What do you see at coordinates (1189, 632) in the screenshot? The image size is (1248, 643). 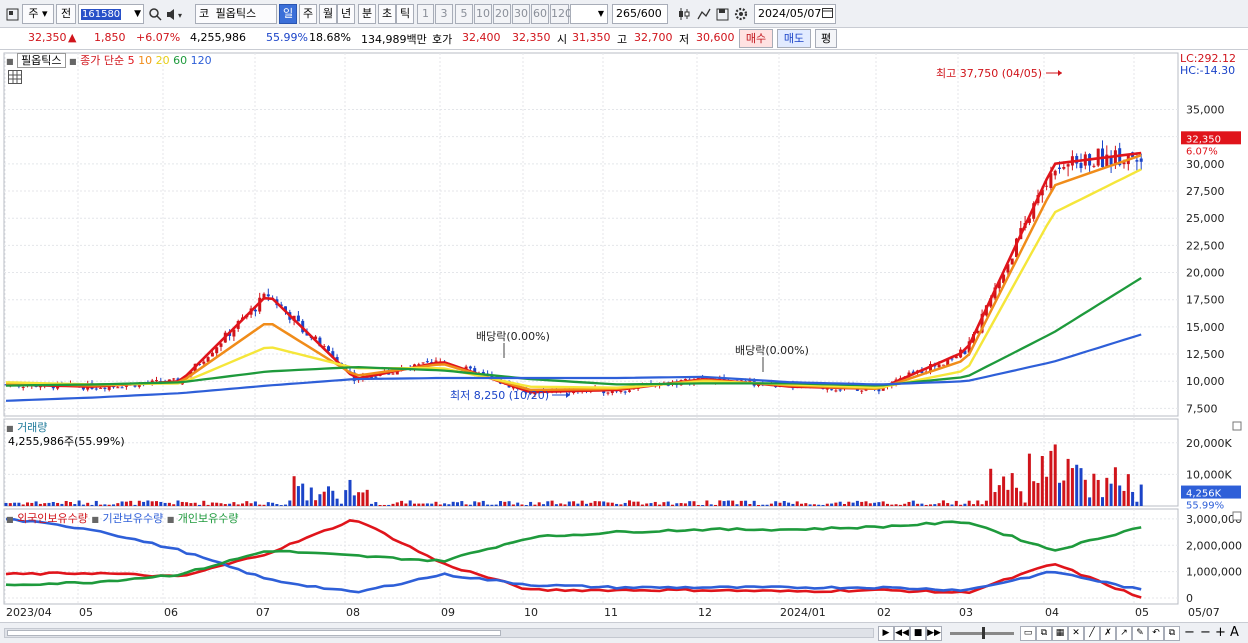 I see `zoom-out-icon: −` at bounding box center [1189, 632].